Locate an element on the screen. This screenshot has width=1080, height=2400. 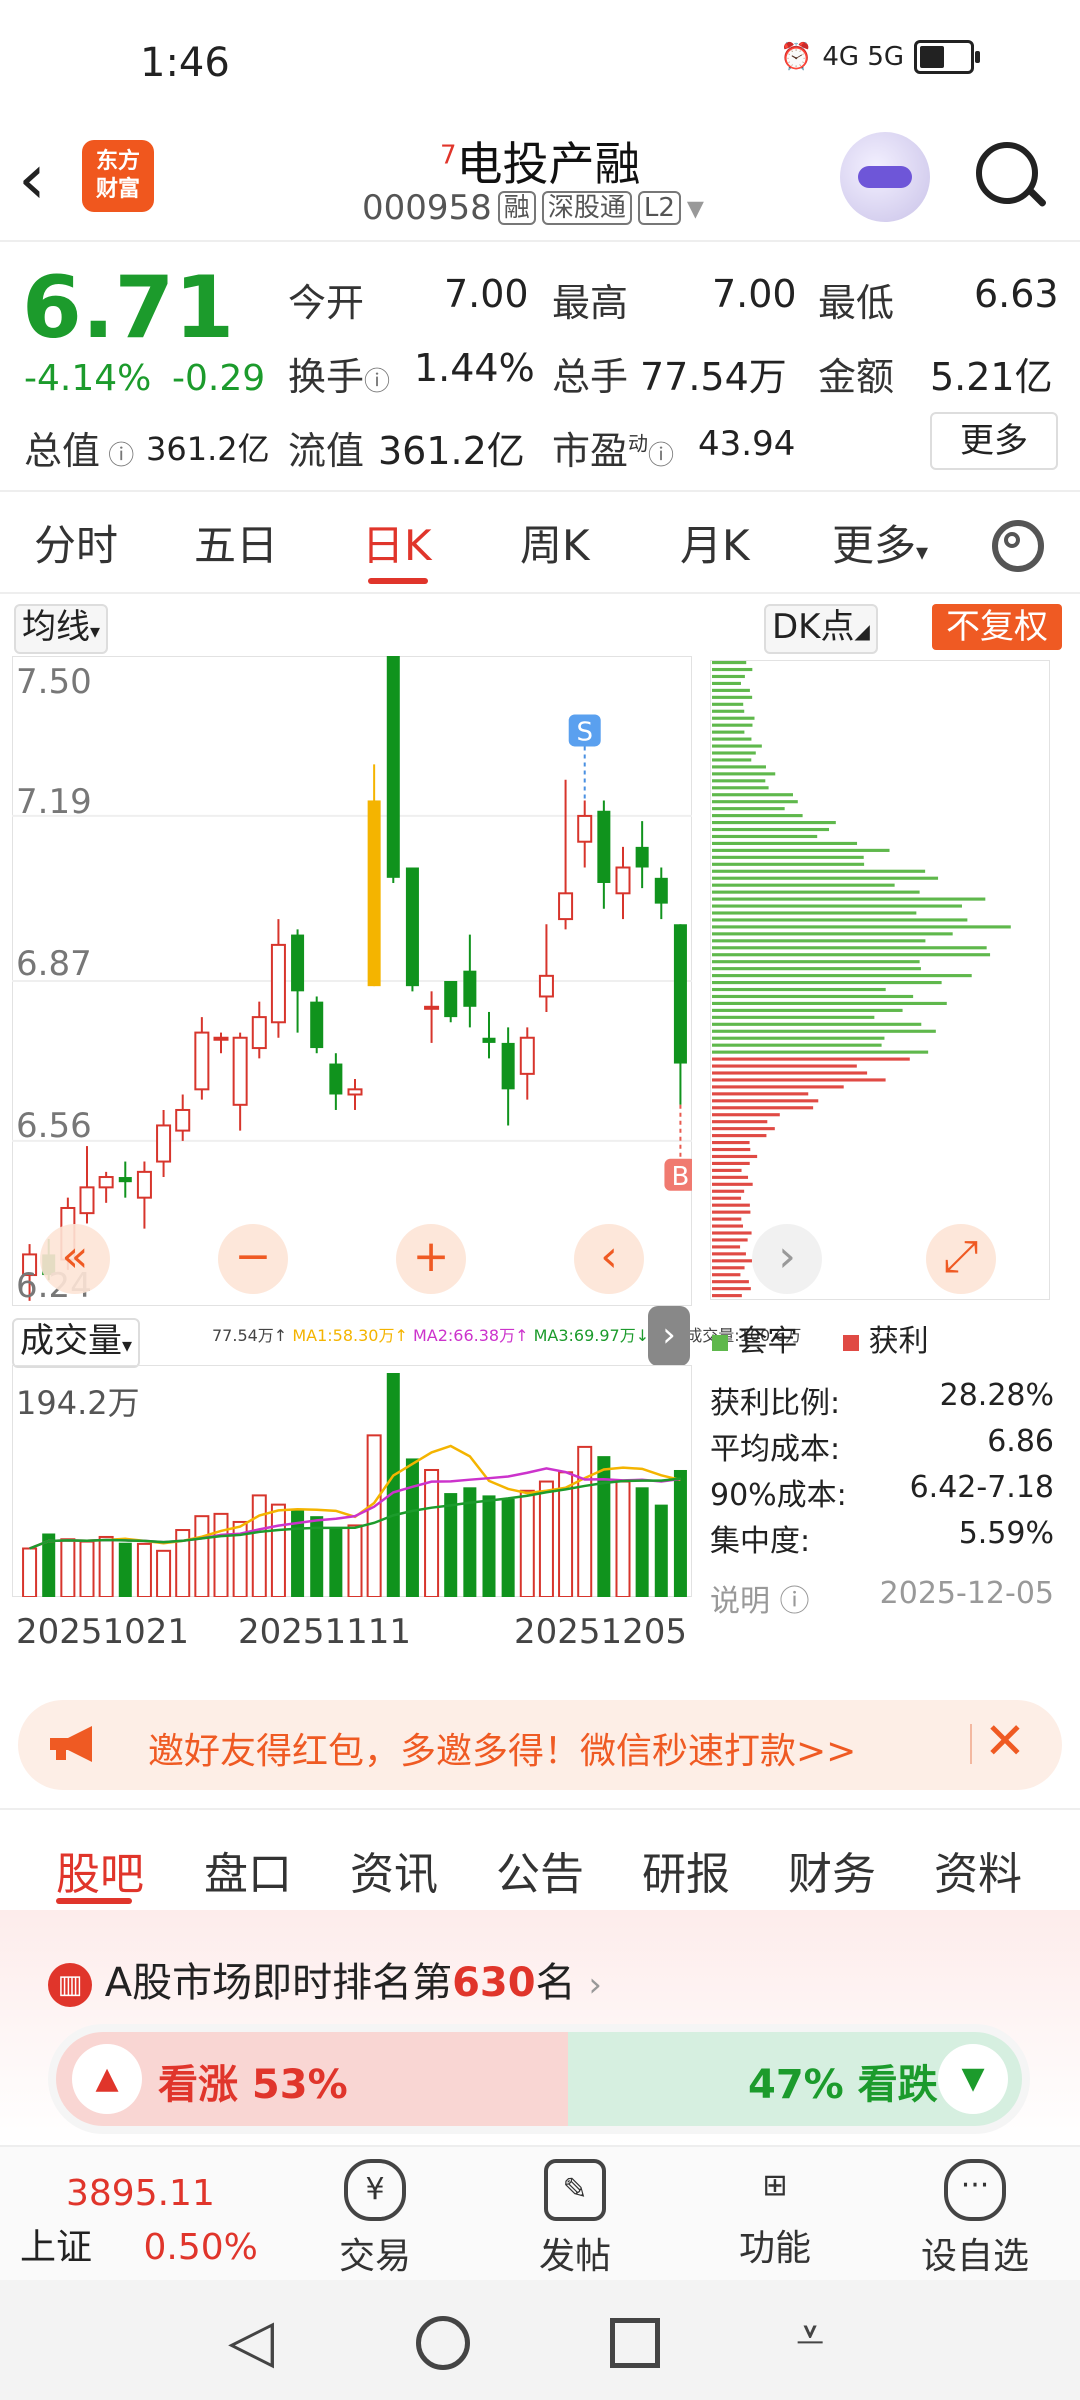
more-quote-button: 更多 is located at coordinates (994, 441).